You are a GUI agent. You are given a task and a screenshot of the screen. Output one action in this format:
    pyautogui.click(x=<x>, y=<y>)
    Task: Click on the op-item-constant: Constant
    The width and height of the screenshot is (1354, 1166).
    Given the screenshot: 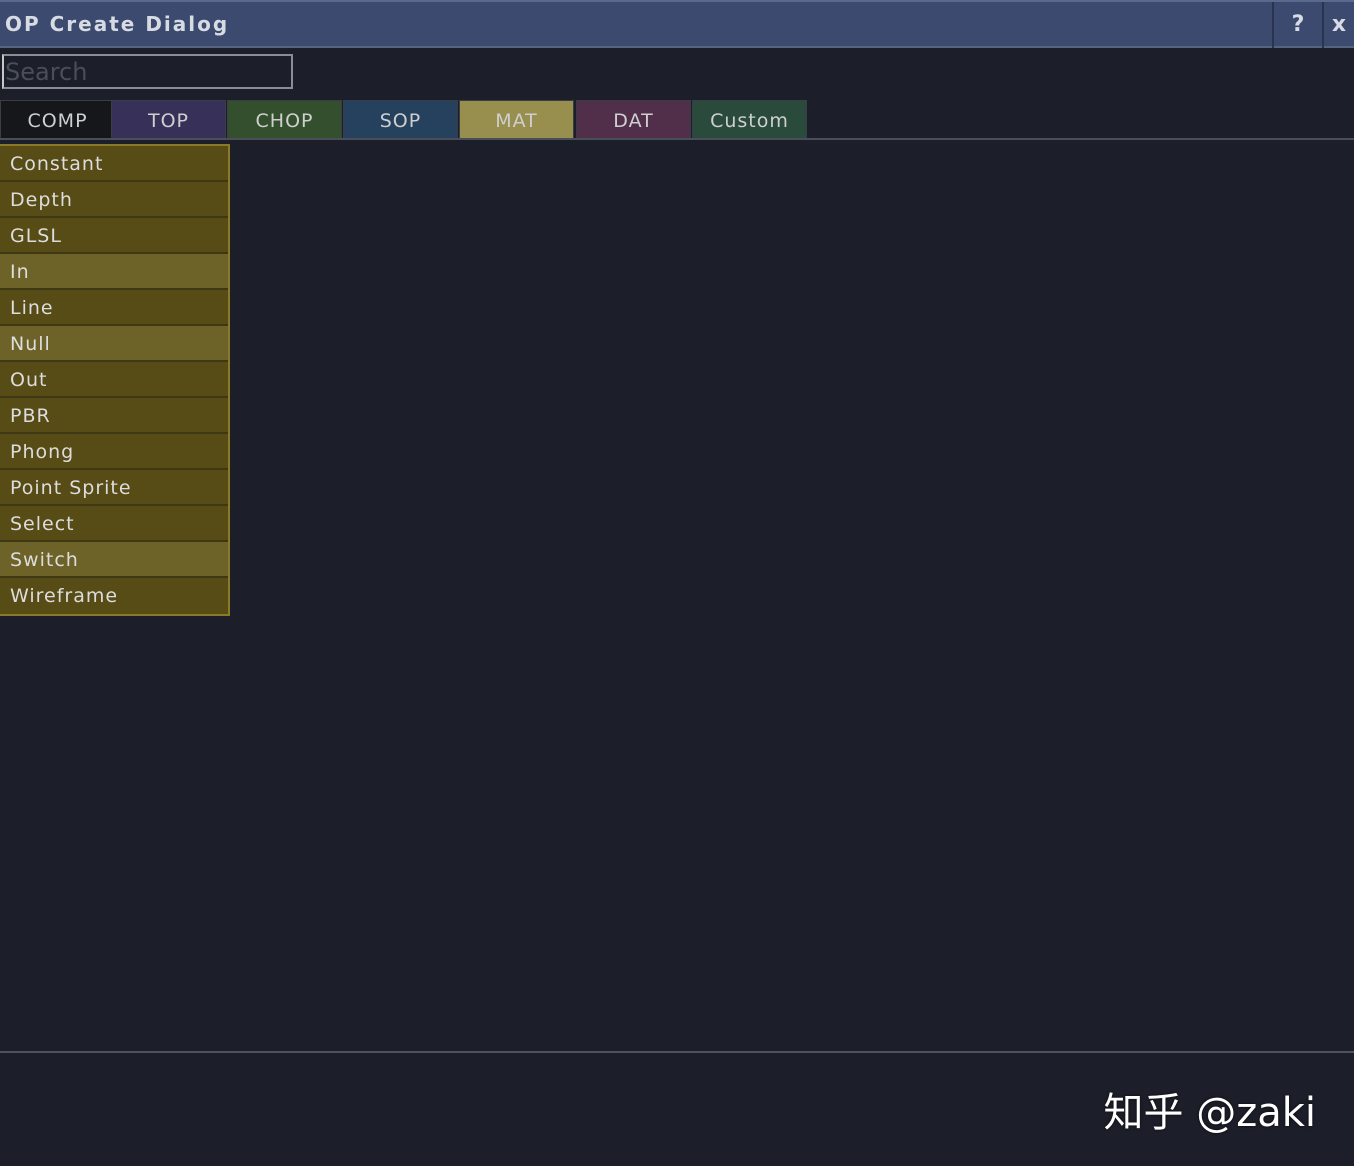 What is the action you would take?
    pyautogui.click(x=114, y=164)
    